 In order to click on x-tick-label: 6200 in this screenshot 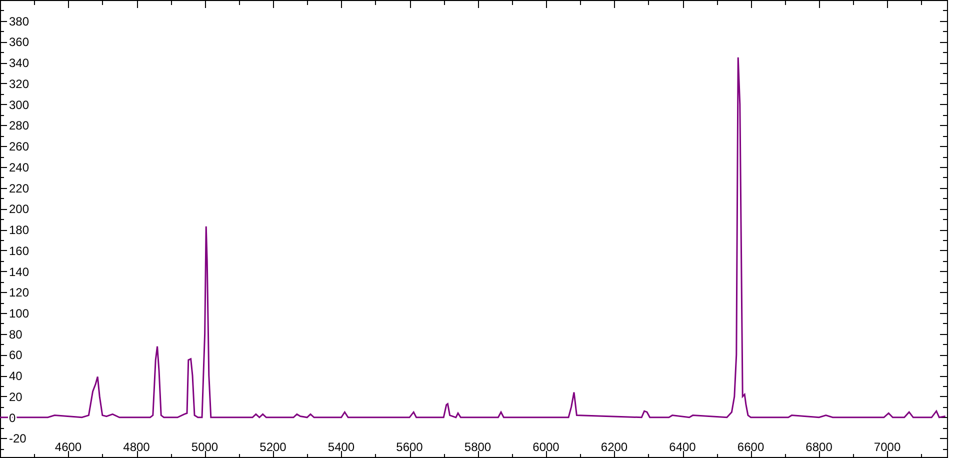, I will do `click(614, 447)`.